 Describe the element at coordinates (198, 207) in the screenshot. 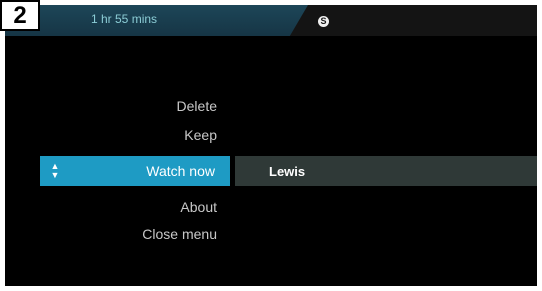

I see `menu-item-about: About` at that location.